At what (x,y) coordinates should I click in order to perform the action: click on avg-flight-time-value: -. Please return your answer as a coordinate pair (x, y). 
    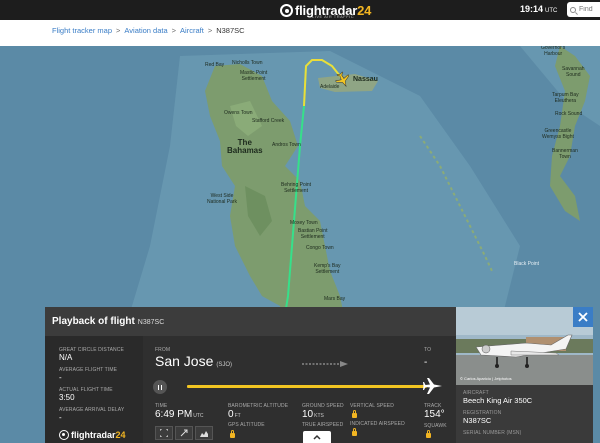
    Looking at the image, I should click on (60, 377).